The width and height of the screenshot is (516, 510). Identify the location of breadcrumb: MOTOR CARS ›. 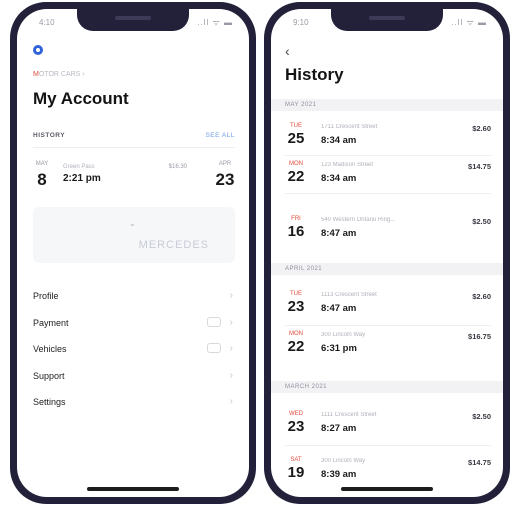
(59, 74).